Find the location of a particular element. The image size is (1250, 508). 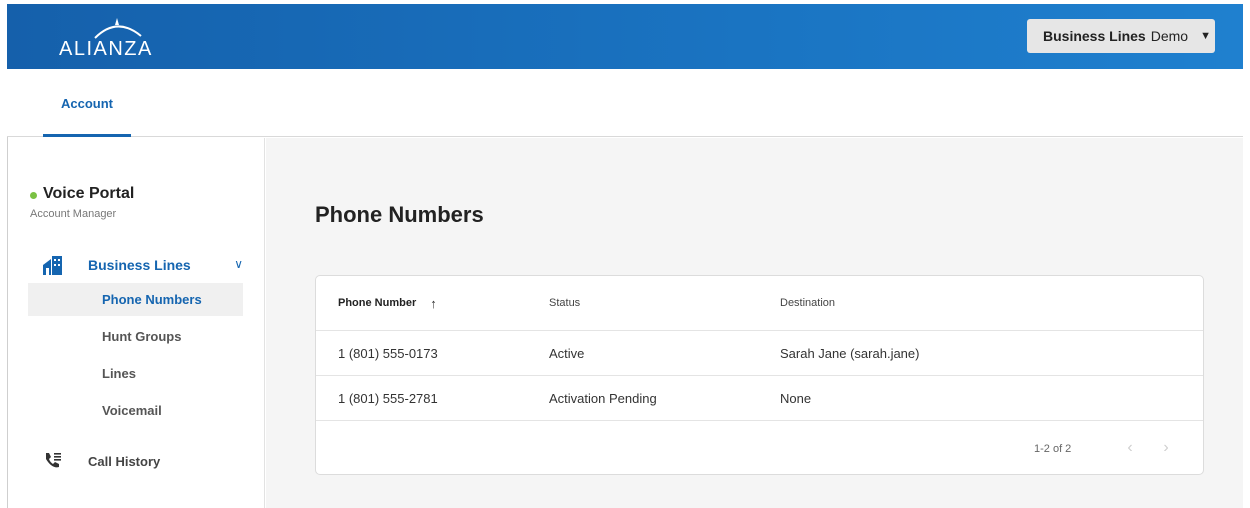

tab-account: Account is located at coordinates (87, 103).